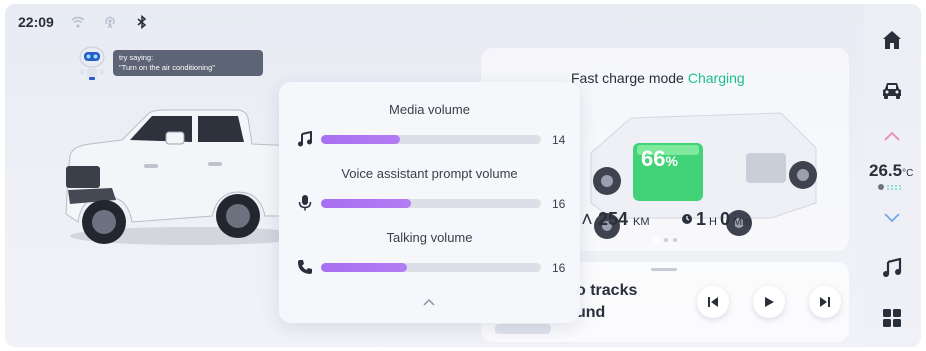 This screenshot has height=351, width=926. I want to click on talking-volume-value: 16, so click(559, 268).